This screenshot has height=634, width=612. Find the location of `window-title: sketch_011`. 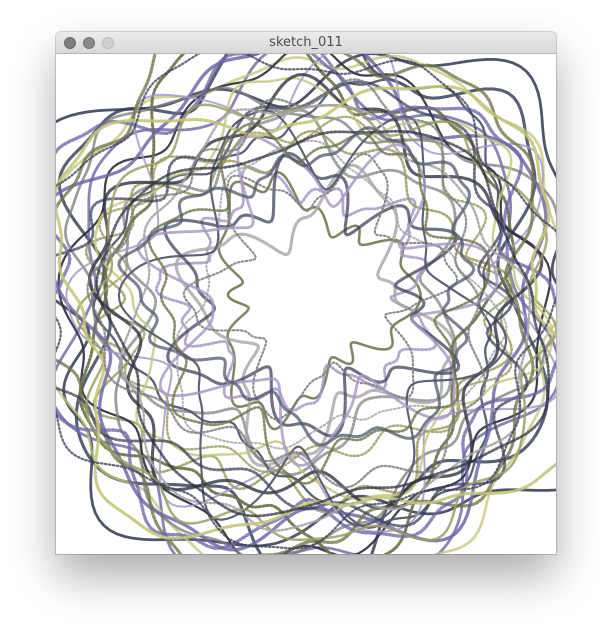

window-title: sketch_011 is located at coordinates (306, 42).